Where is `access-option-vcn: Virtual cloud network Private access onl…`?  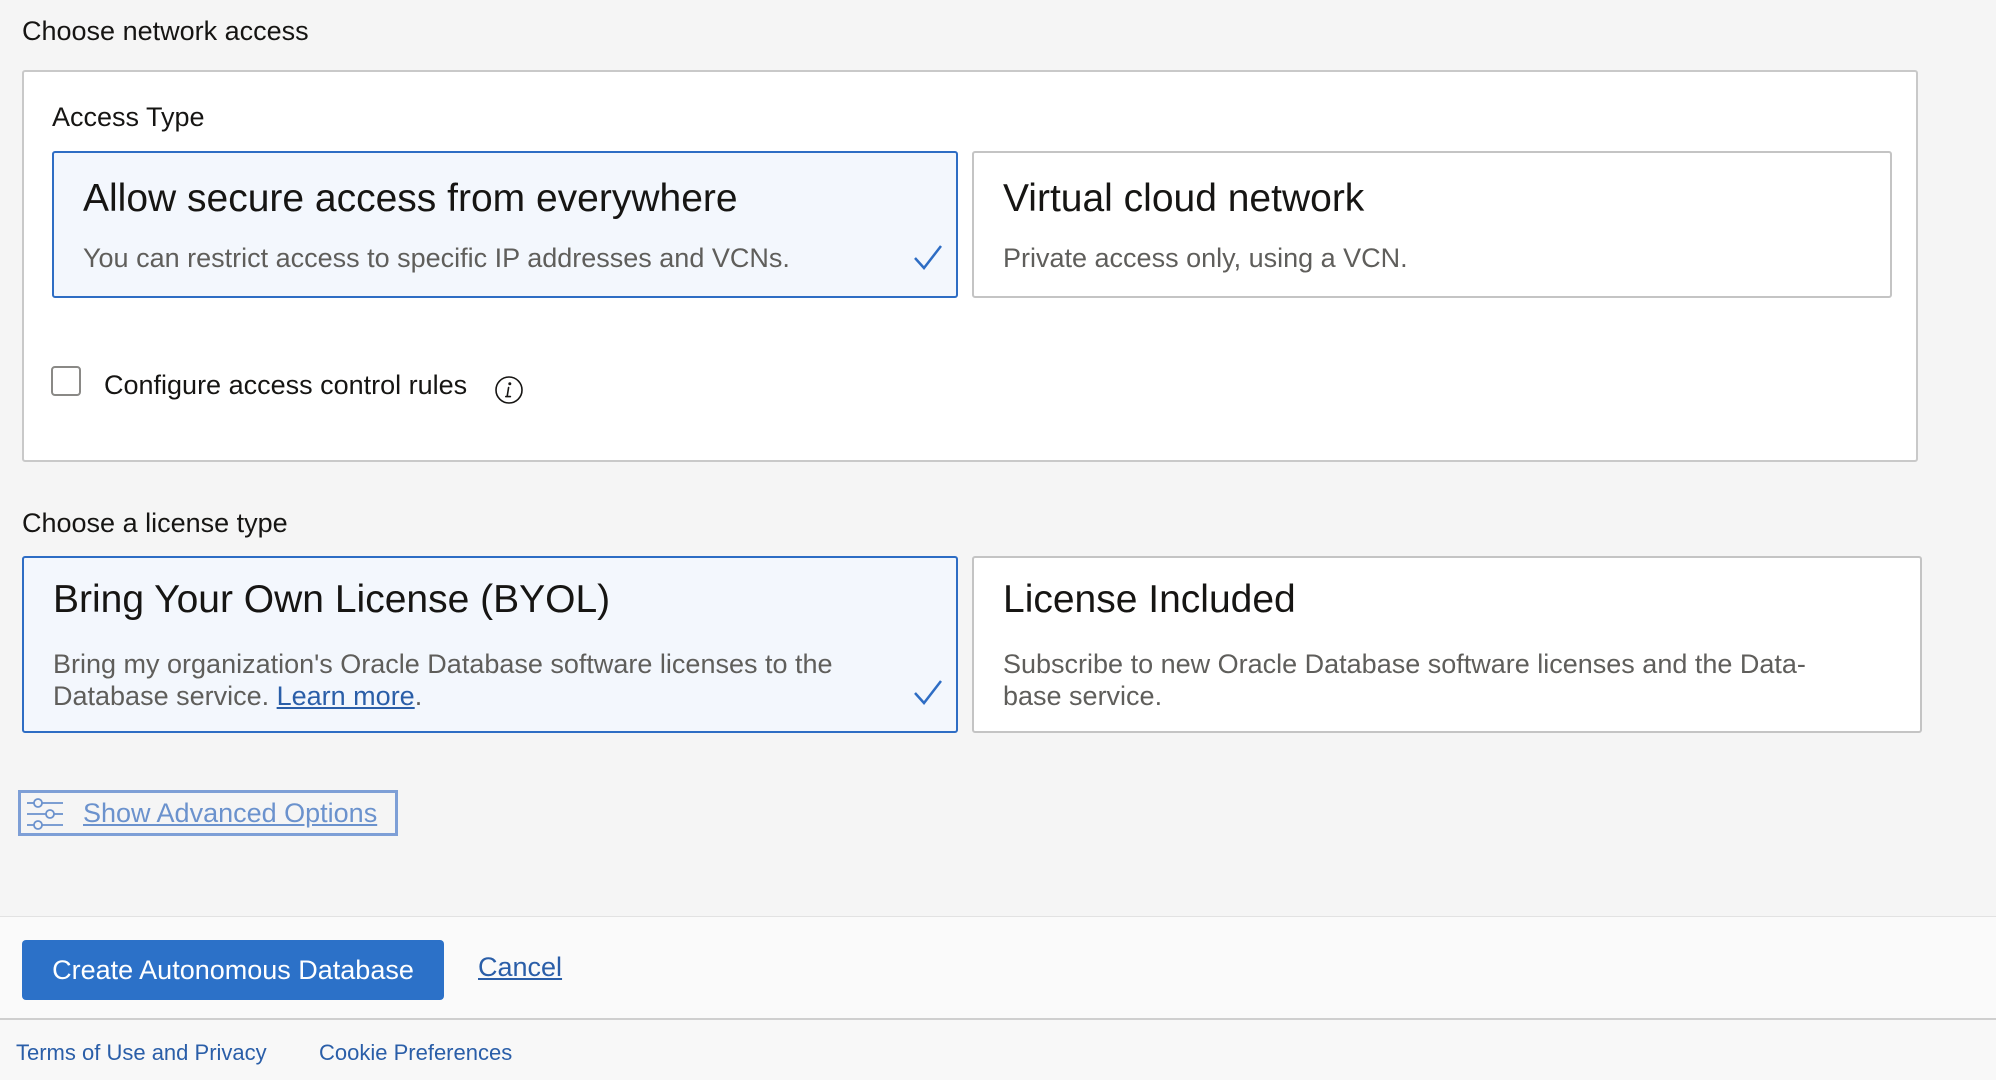
access-option-vcn: Virtual cloud network Private access onl… is located at coordinates (1432, 224).